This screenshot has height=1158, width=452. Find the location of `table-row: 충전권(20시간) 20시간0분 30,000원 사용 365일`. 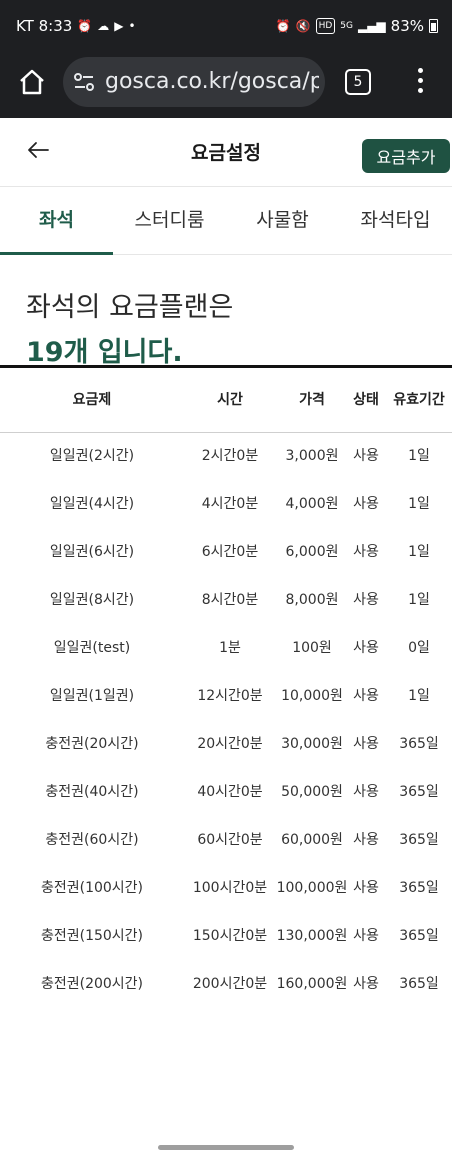

table-row: 충전권(20시간) 20시간0분 30,000원 사용 365일 is located at coordinates (226, 744).